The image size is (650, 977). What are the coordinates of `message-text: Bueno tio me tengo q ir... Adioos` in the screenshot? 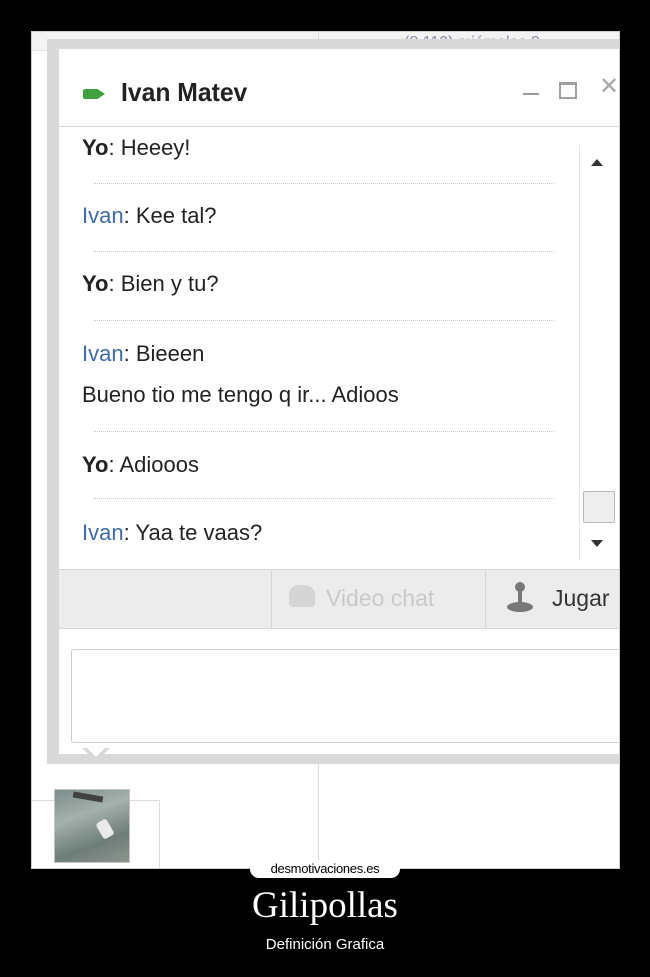 It's located at (240, 394).